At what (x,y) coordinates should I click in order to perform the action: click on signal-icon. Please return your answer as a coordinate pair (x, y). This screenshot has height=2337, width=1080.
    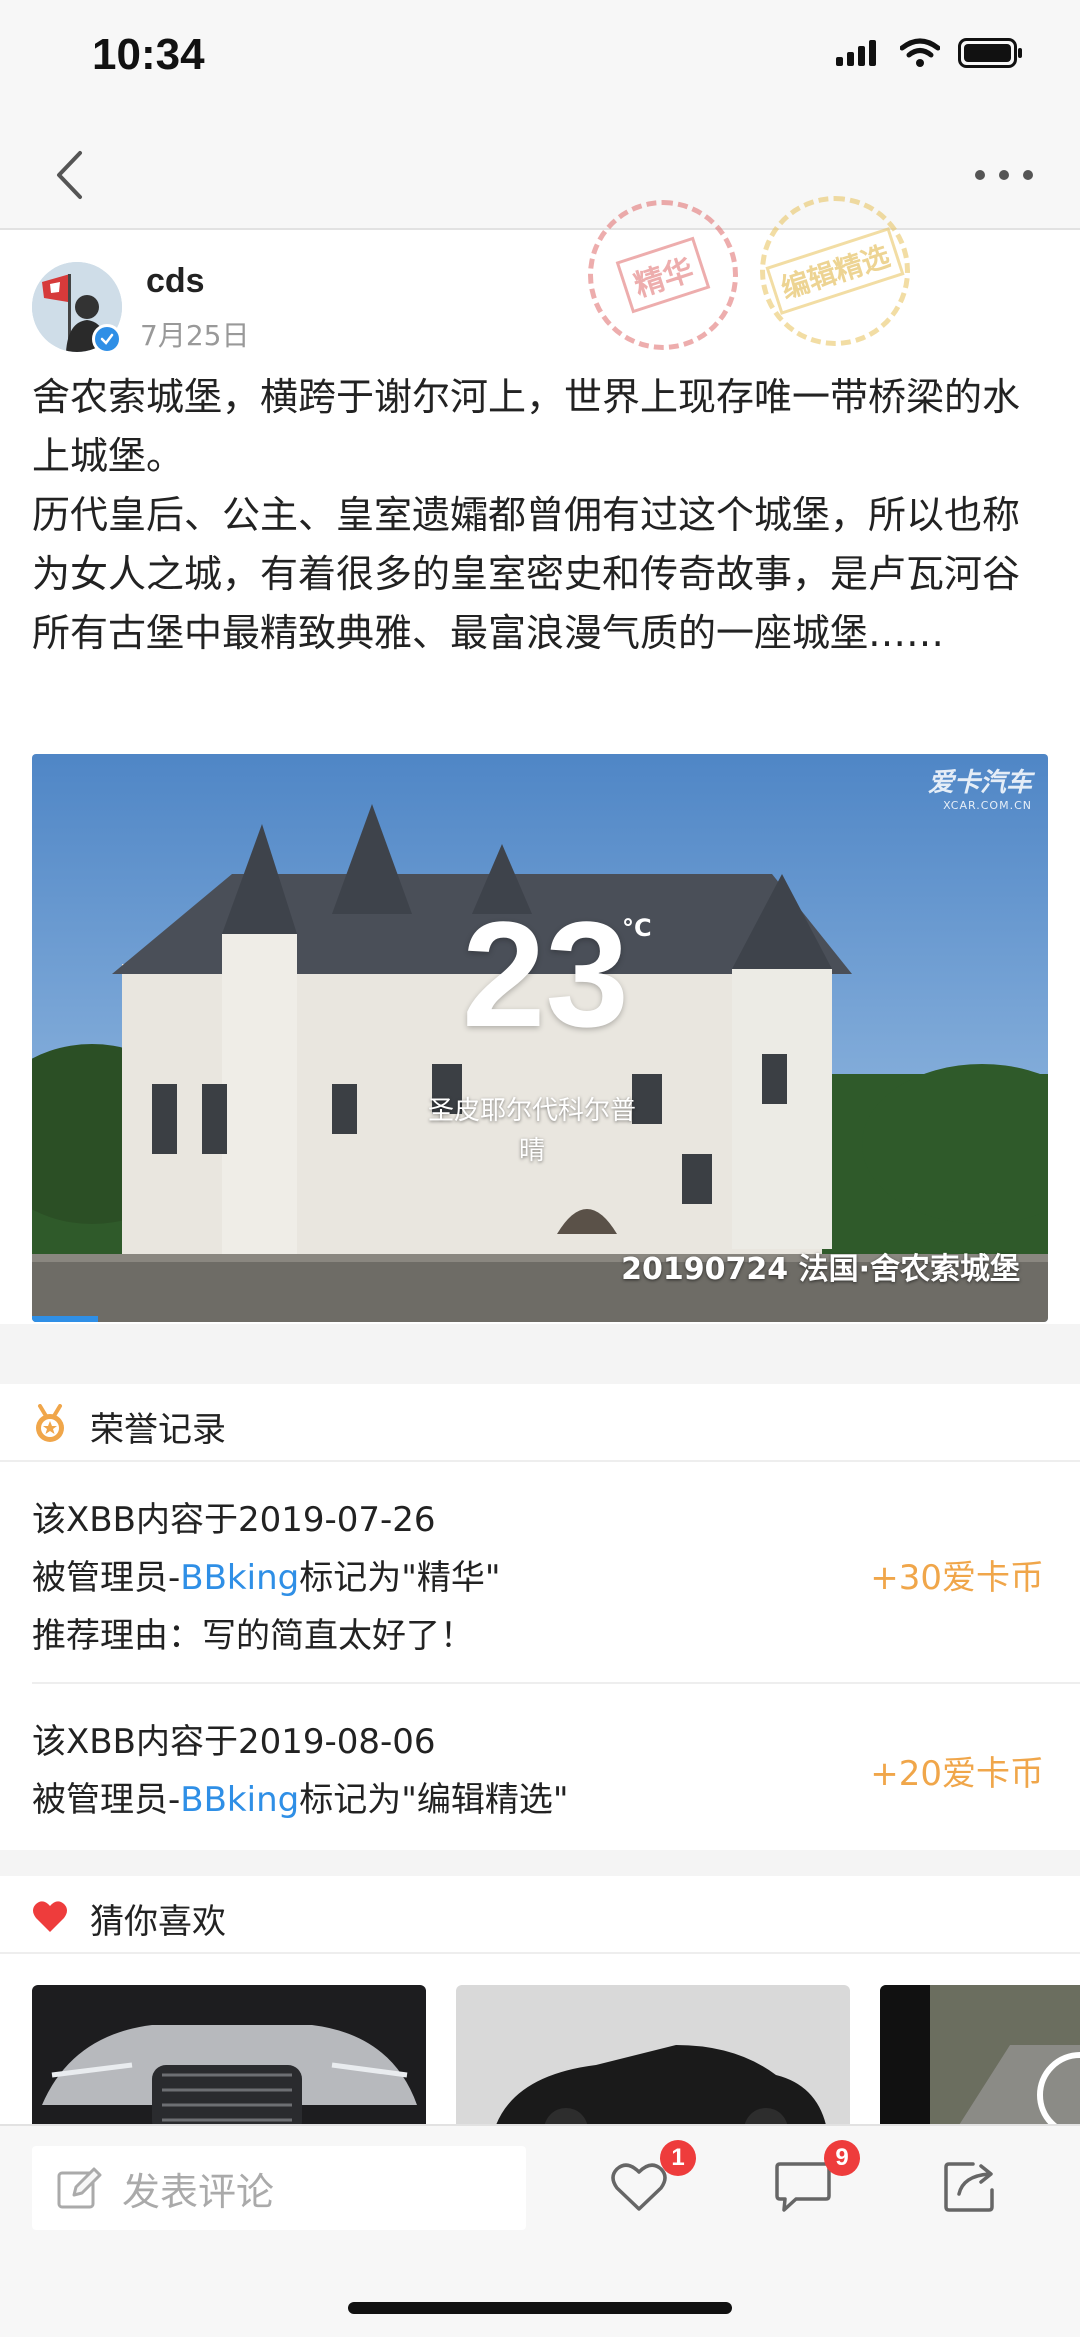
    Looking at the image, I should click on (859, 55).